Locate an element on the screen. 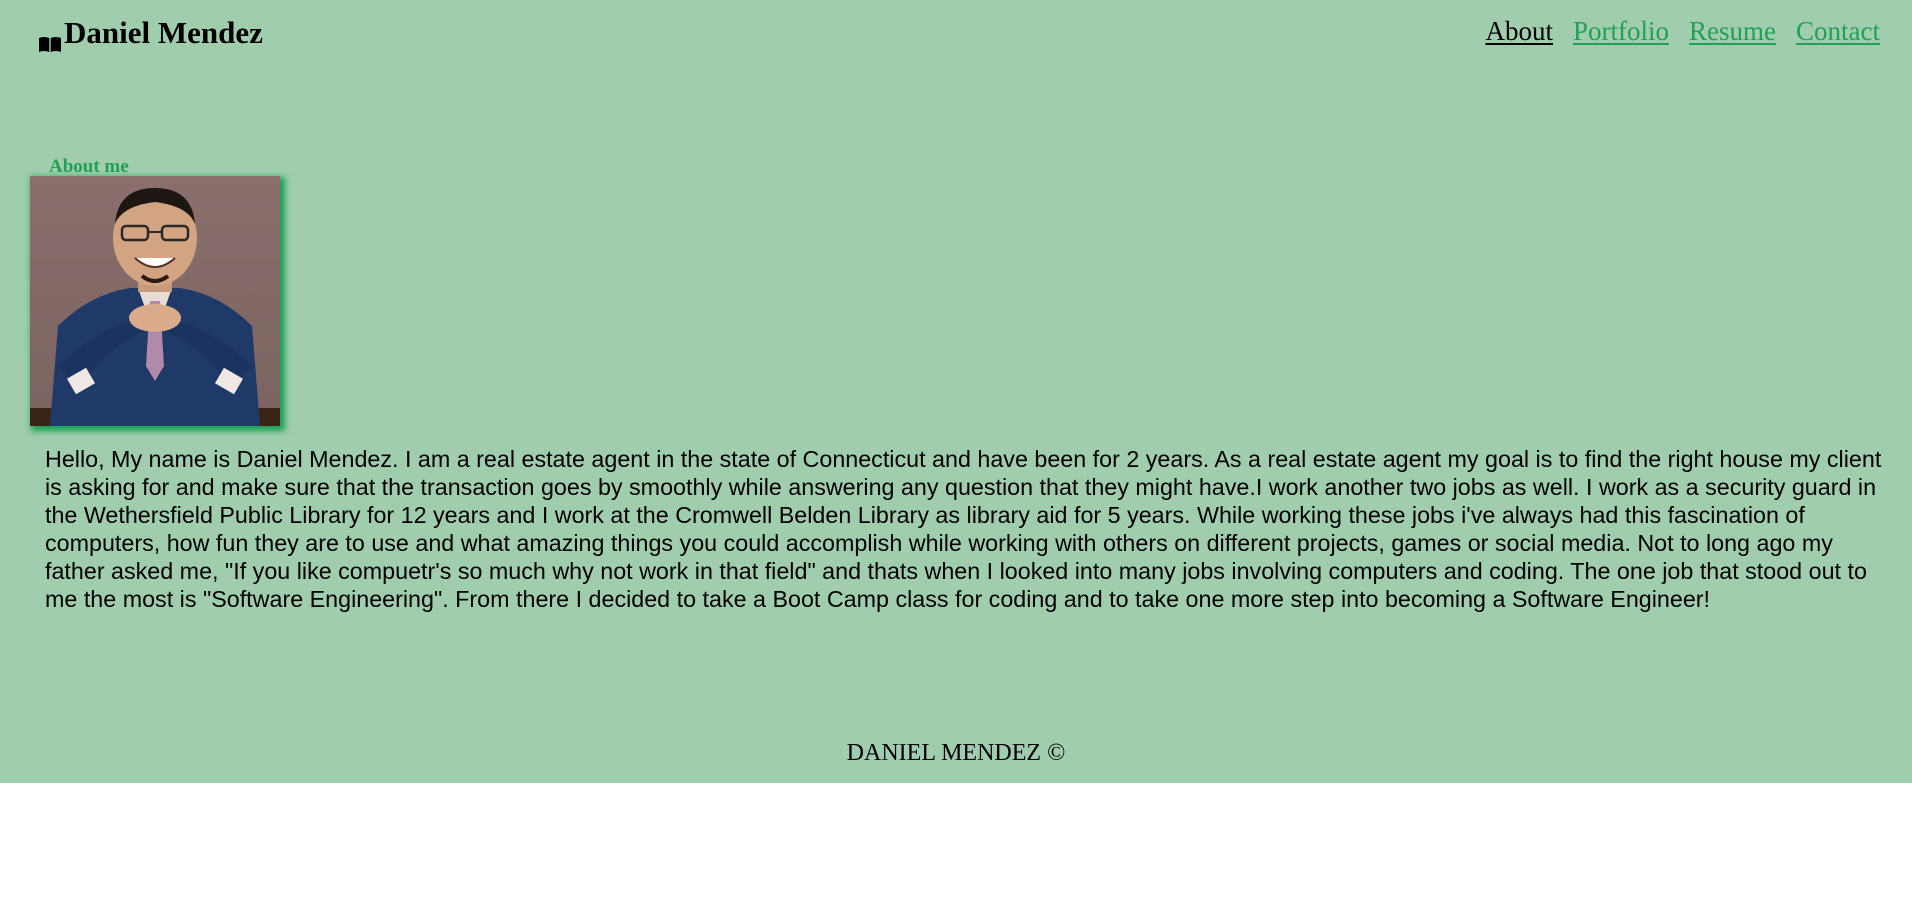 Image resolution: width=1912 pixels, height=924 pixels. nav-link-resume: Resume is located at coordinates (1732, 31).